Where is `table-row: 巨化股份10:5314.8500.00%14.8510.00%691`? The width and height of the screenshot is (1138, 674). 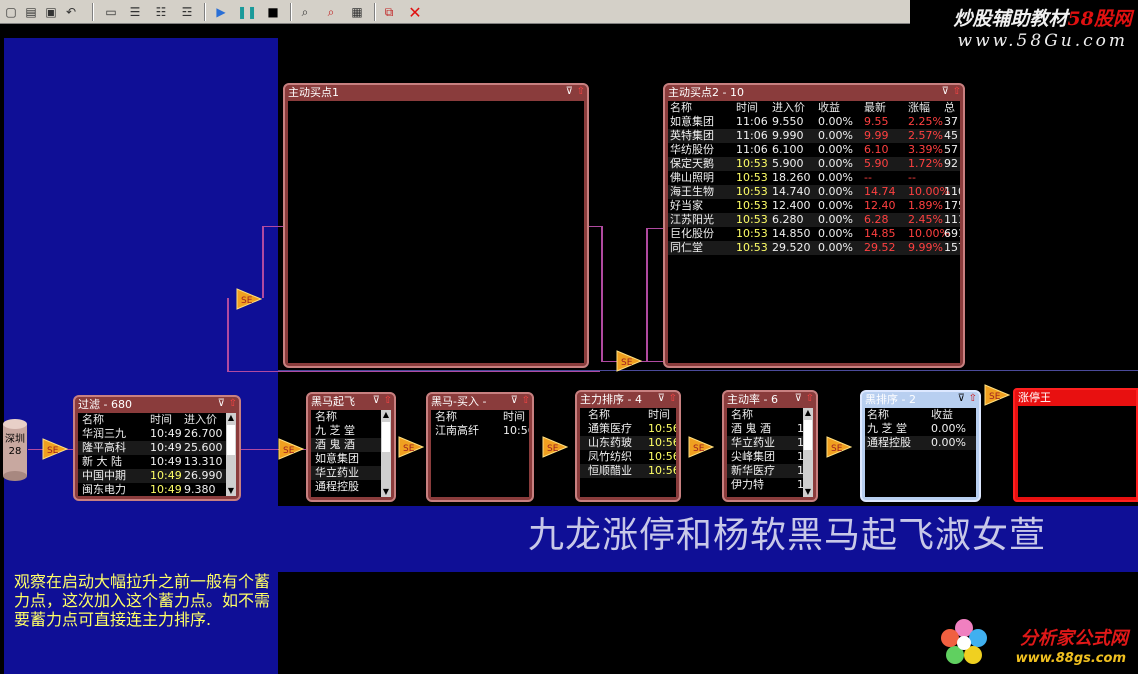
table-row: 巨化股份10:5314.8500.00%14.8510.00%691 is located at coordinates (814, 234).